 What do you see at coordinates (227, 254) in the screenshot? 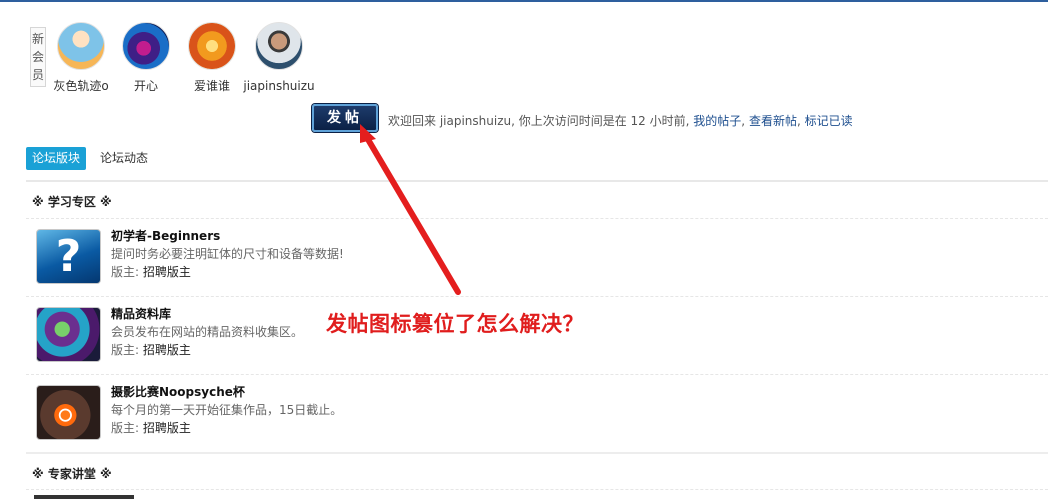
I see `forum-description: 提问时务必要注明缸体的尺寸和设备等数据!` at bounding box center [227, 254].